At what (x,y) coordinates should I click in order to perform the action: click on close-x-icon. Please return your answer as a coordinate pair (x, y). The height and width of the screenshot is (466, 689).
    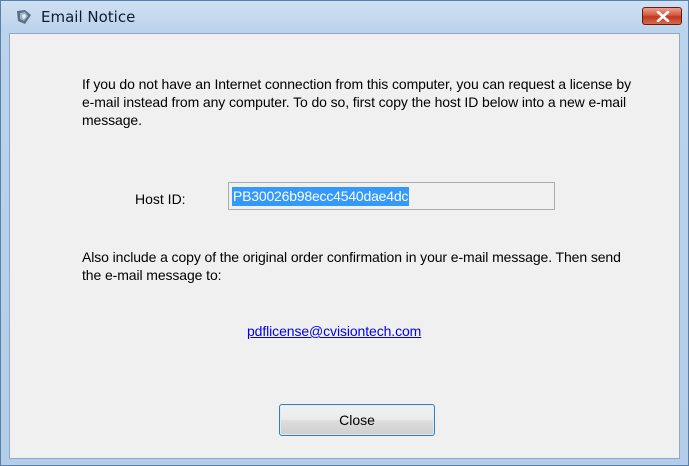
    Looking at the image, I should click on (663, 16).